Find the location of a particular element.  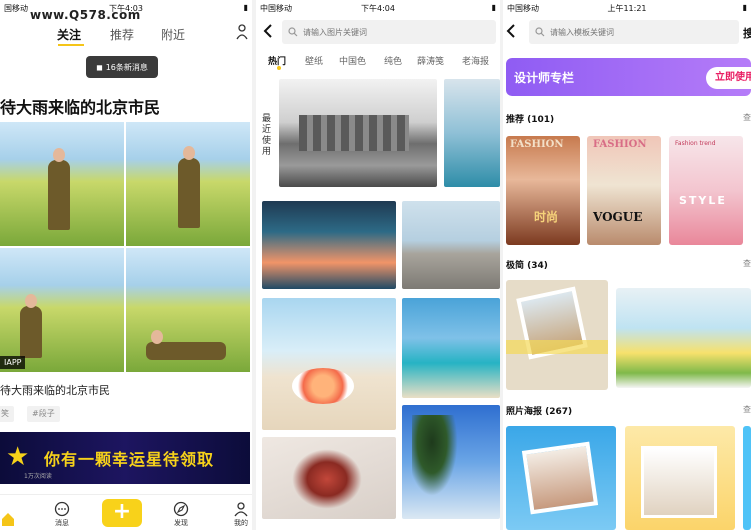

template-search-input is located at coordinates (625, 32).